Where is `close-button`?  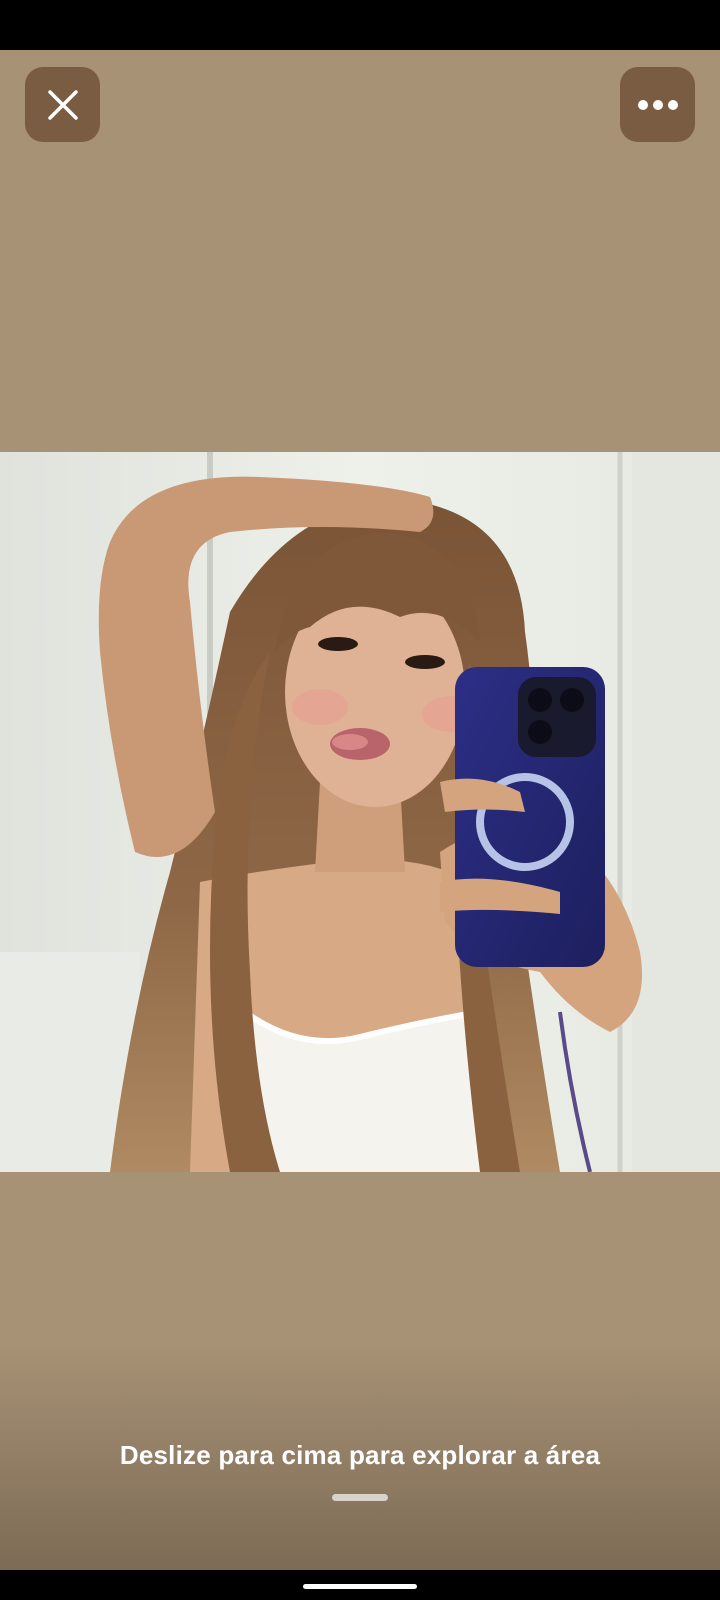 close-button is located at coordinates (62, 104).